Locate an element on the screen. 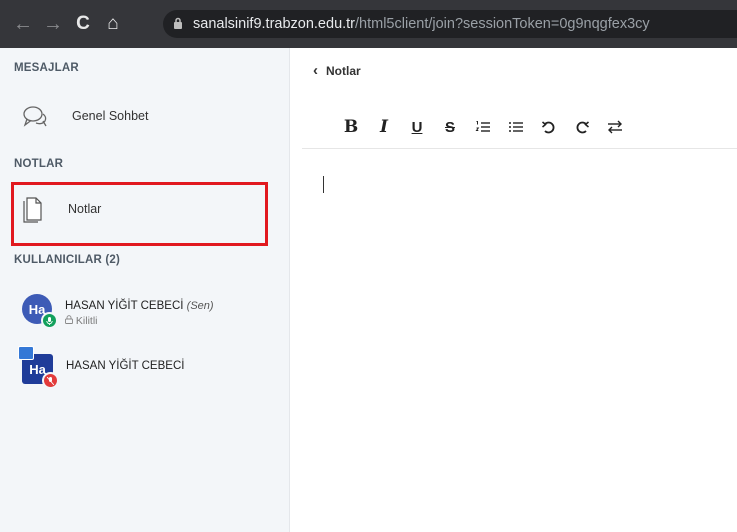 The width and height of the screenshot is (737, 532). redo-button is located at coordinates (582, 127).